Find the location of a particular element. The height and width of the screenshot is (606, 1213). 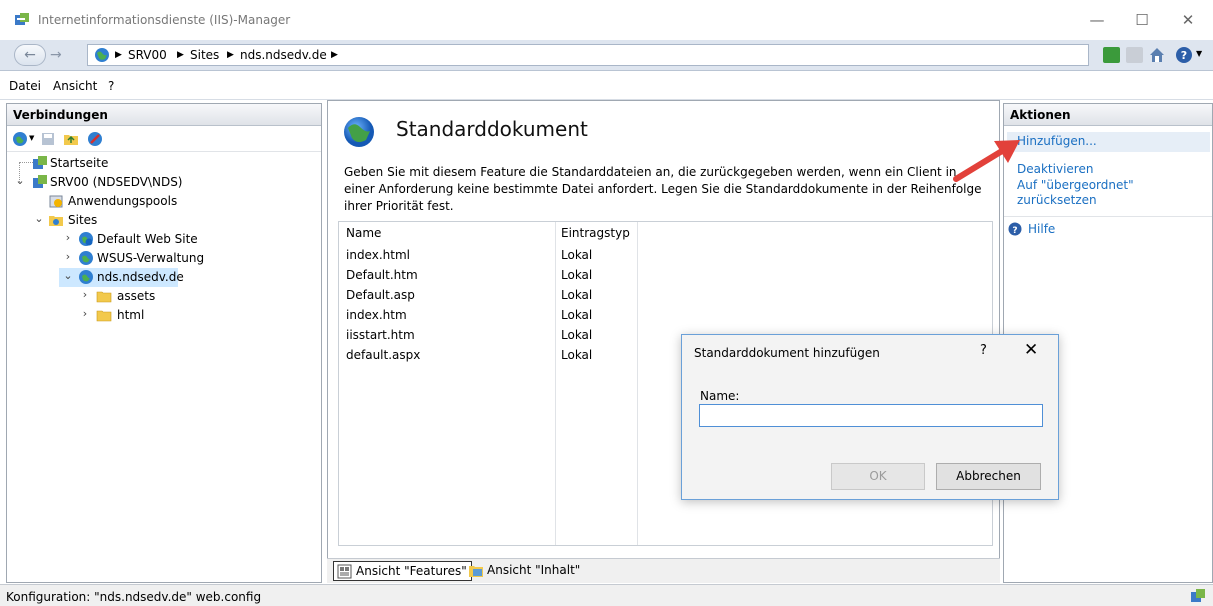

cancel-button: Abbrechen is located at coordinates (988, 476).